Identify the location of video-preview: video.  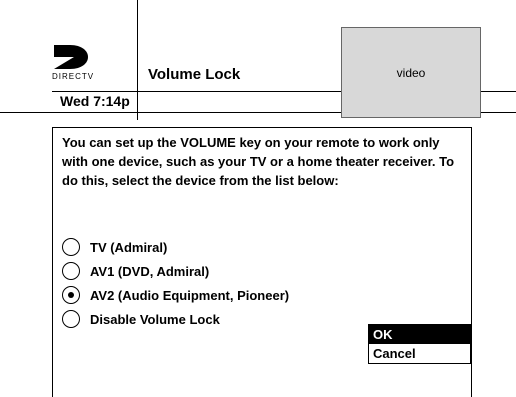
(411, 72).